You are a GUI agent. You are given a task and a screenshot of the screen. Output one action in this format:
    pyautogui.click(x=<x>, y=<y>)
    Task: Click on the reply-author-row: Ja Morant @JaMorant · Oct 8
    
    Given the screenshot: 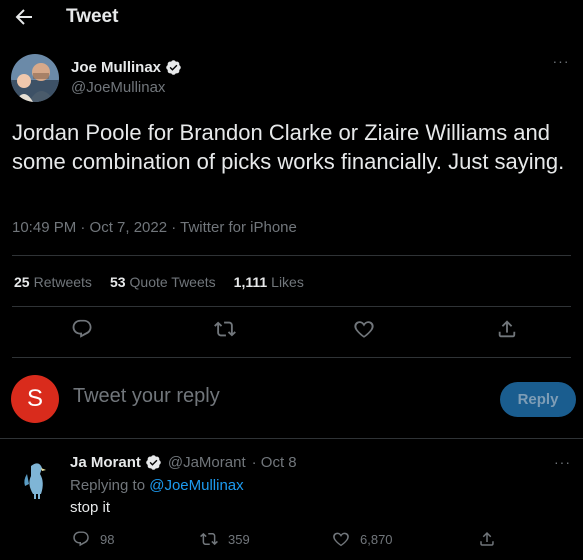 What is the action you would take?
    pyautogui.click(x=183, y=462)
    